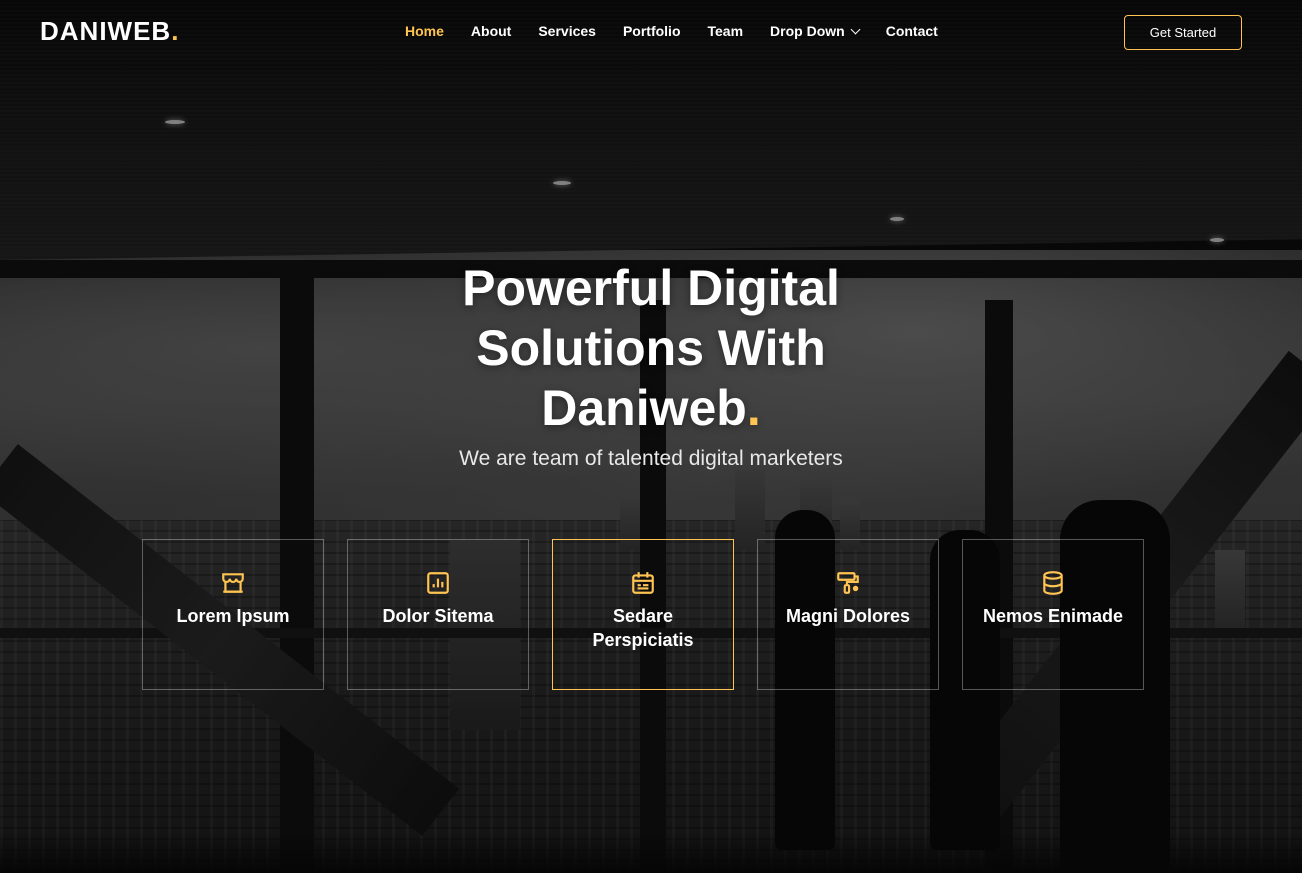 The image size is (1302, 873). I want to click on hero-title-line-3: Daniweb., so click(651, 408).